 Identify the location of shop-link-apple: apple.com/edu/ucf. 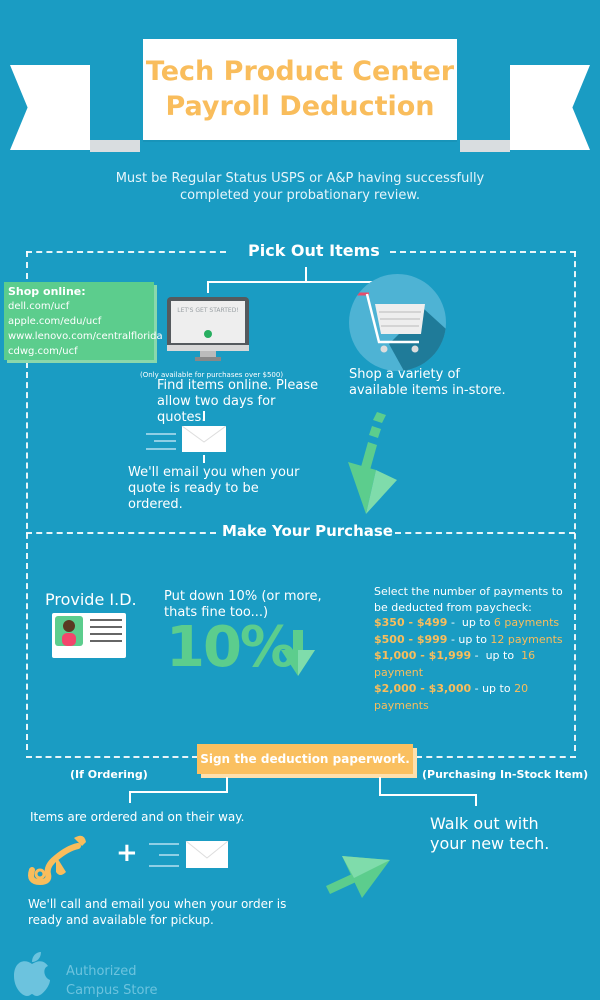
(81, 321).